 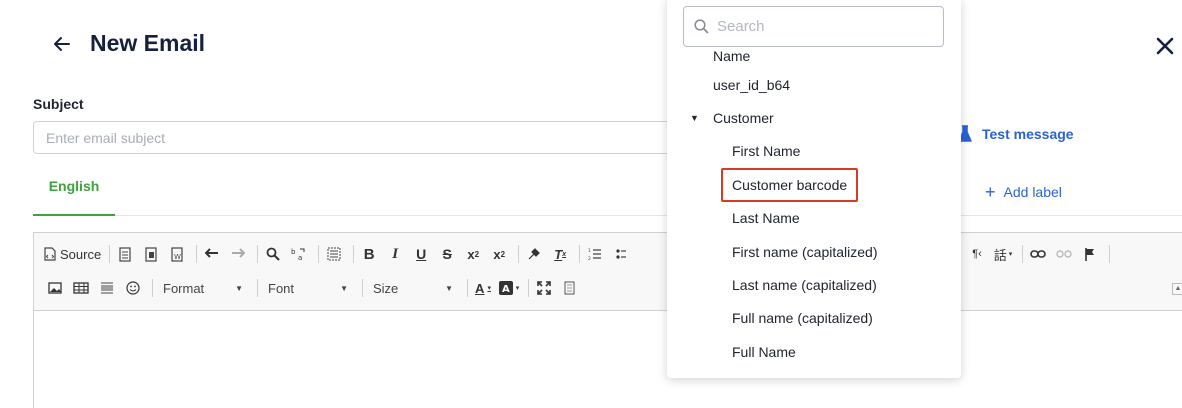 What do you see at coordinates (81, 288) in the screenshot?
I see `table-icon` at bounding box center [81, 288].